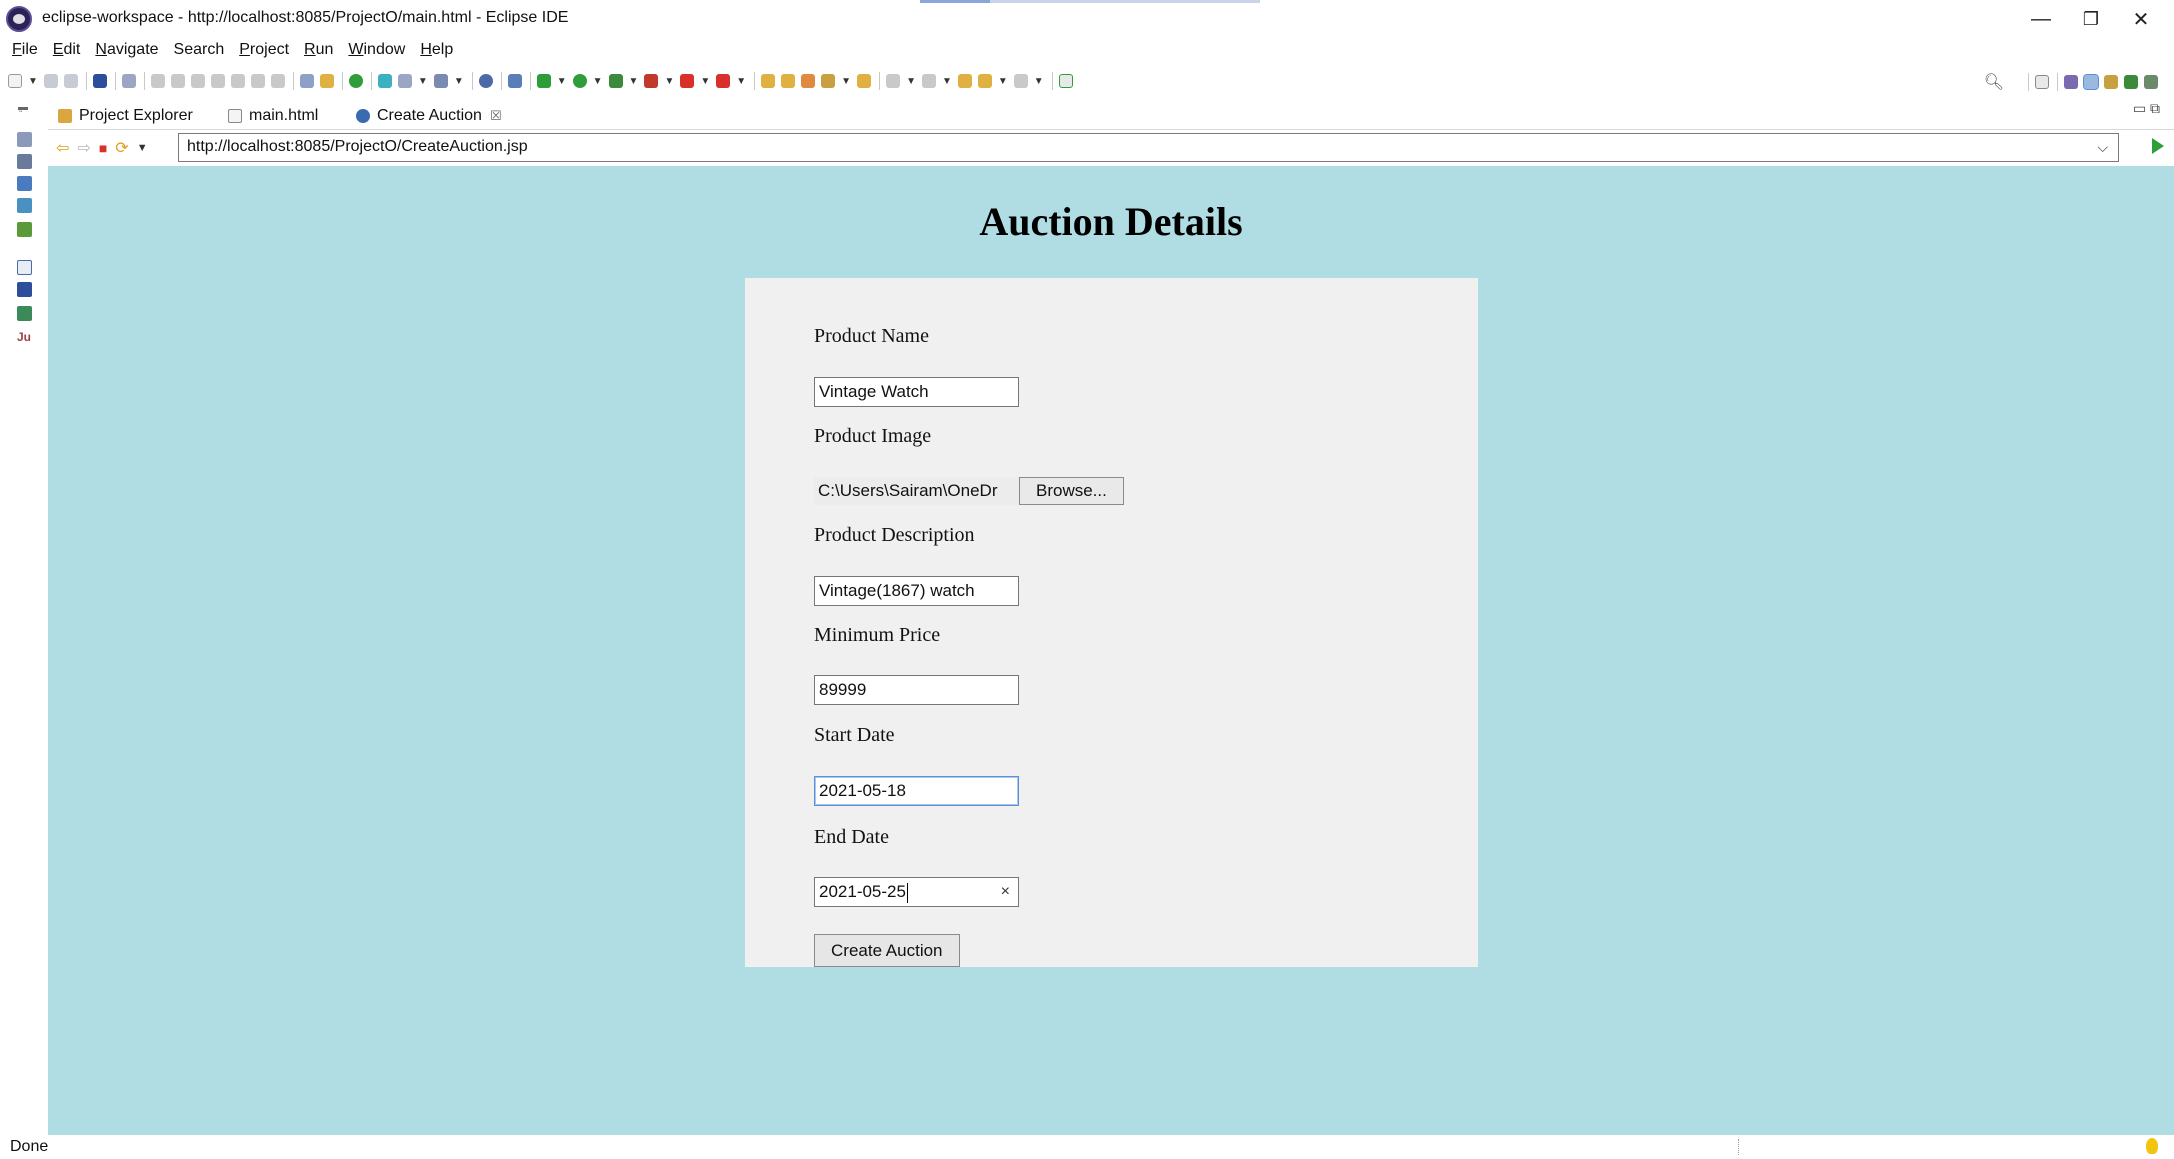  Describe the element at coordinates (893, 81) in the screenshot. I see `next-annotation-icon` at that location.